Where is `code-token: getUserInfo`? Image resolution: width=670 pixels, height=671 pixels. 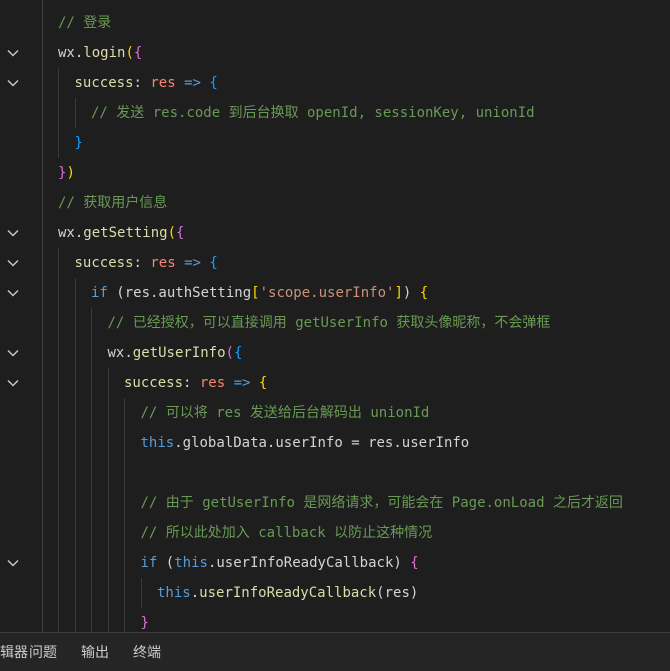 code-token: getUserInfo is located at coordinates (179, 353).